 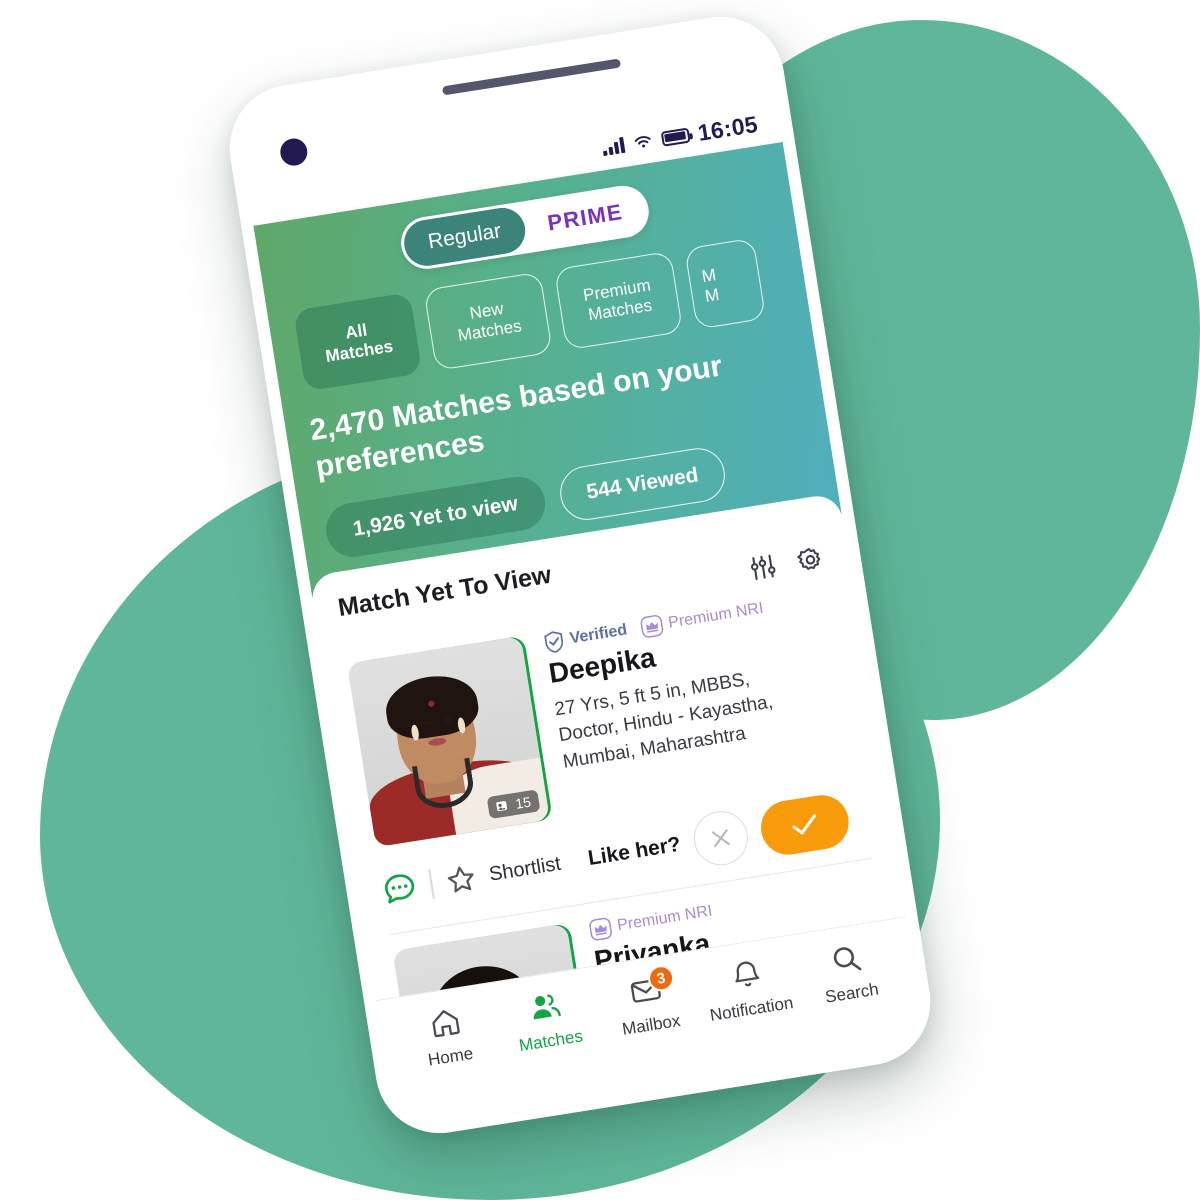 I want to click on nav-label-search: Search, so click(x=852, y=993).